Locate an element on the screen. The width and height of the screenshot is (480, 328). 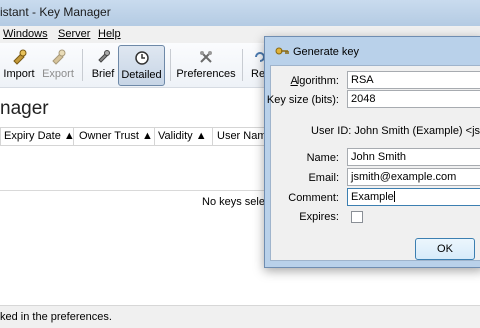
email-field: jsmith@example.com is located at coordinates (413, 177).